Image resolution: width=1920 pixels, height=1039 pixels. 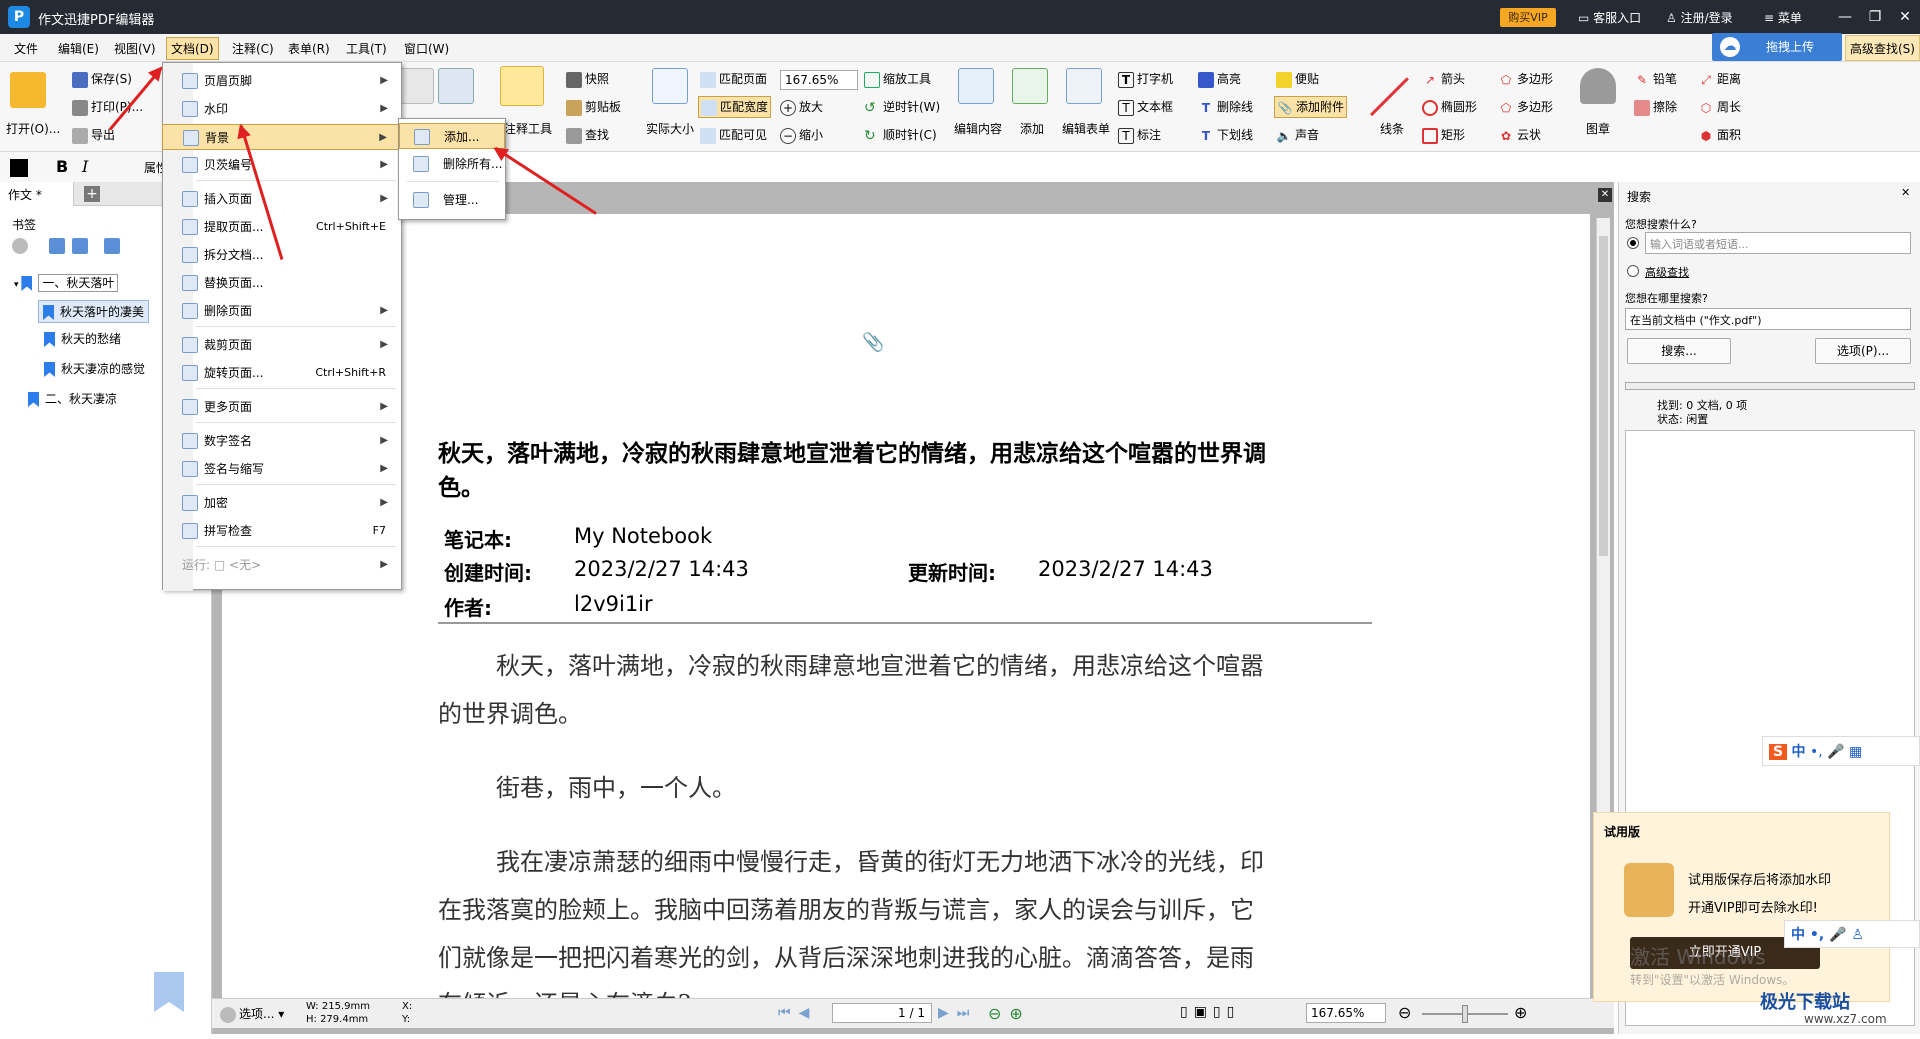 I want to click on advanced-search-button: 高级查找(S), so click(x=1882, y=48).